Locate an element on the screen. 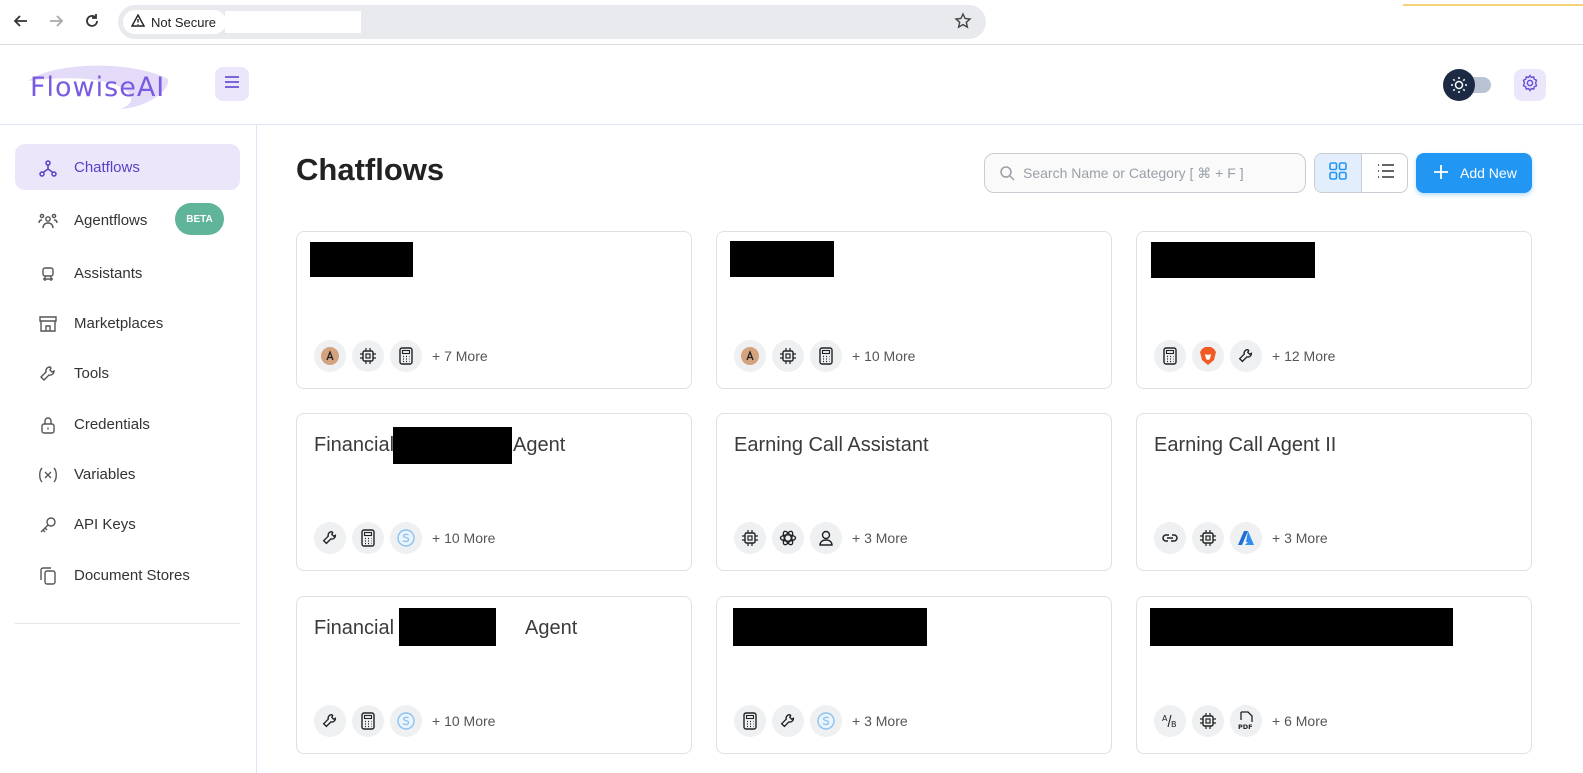 Image resolution: width=1583 pixels, height=773 pixels. sidebar-item-document-stores: Document Stores is located at coordinates (127, 575).